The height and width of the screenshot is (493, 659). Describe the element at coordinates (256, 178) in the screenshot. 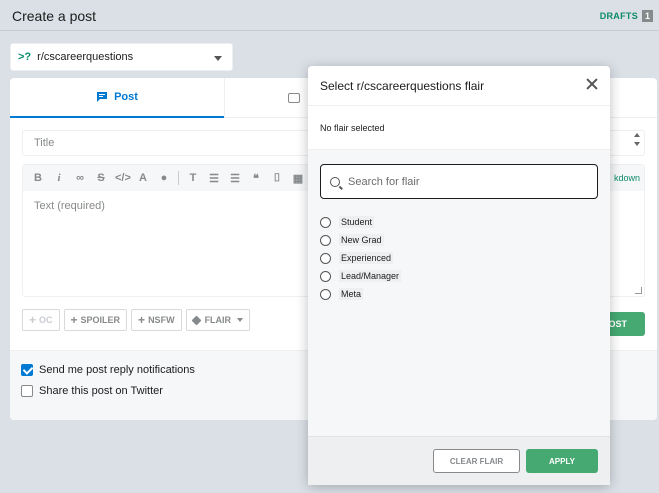

I see `quote-icon: ❝` at that location.